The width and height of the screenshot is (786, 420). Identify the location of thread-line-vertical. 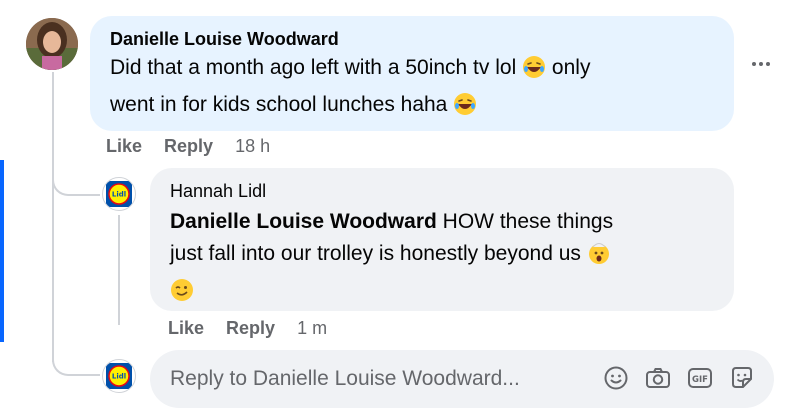
(53, 217).